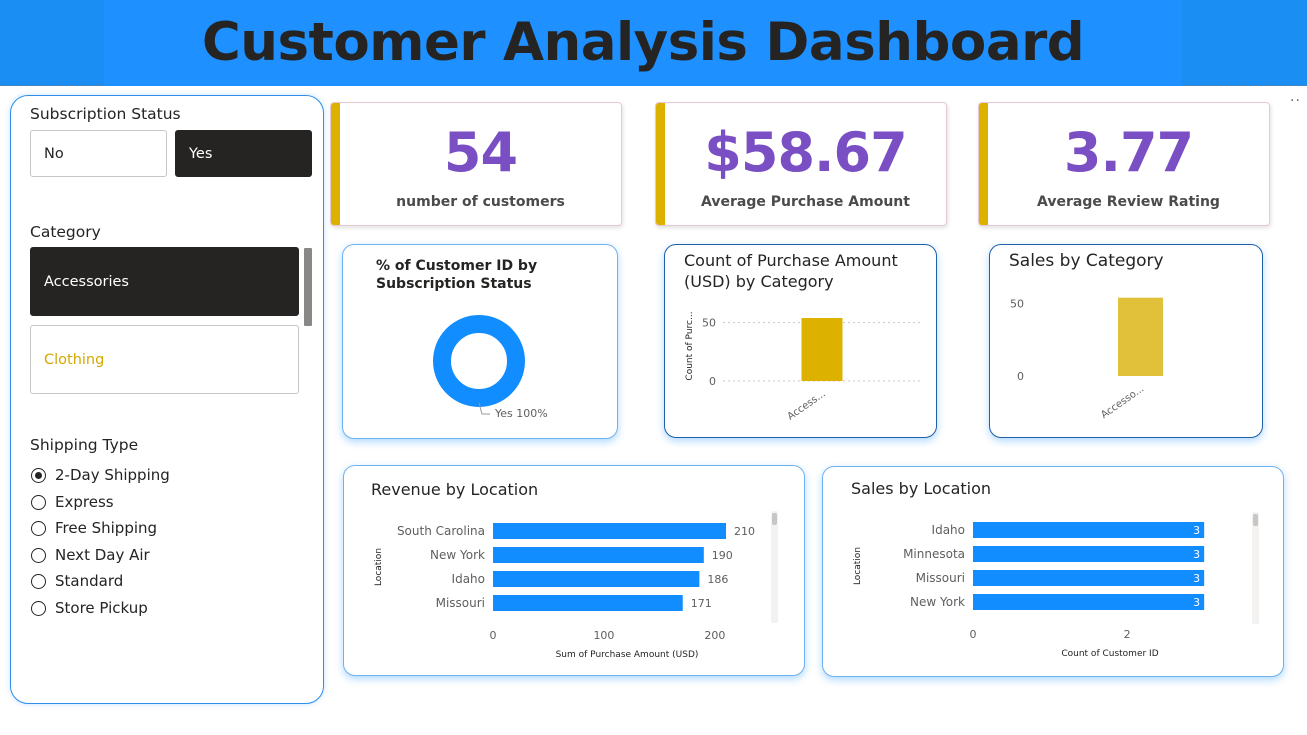 The width and height of the screenshot is (1307, 735). I want to click on revenue-location-y-tick: Idaho, so click(468, 579).